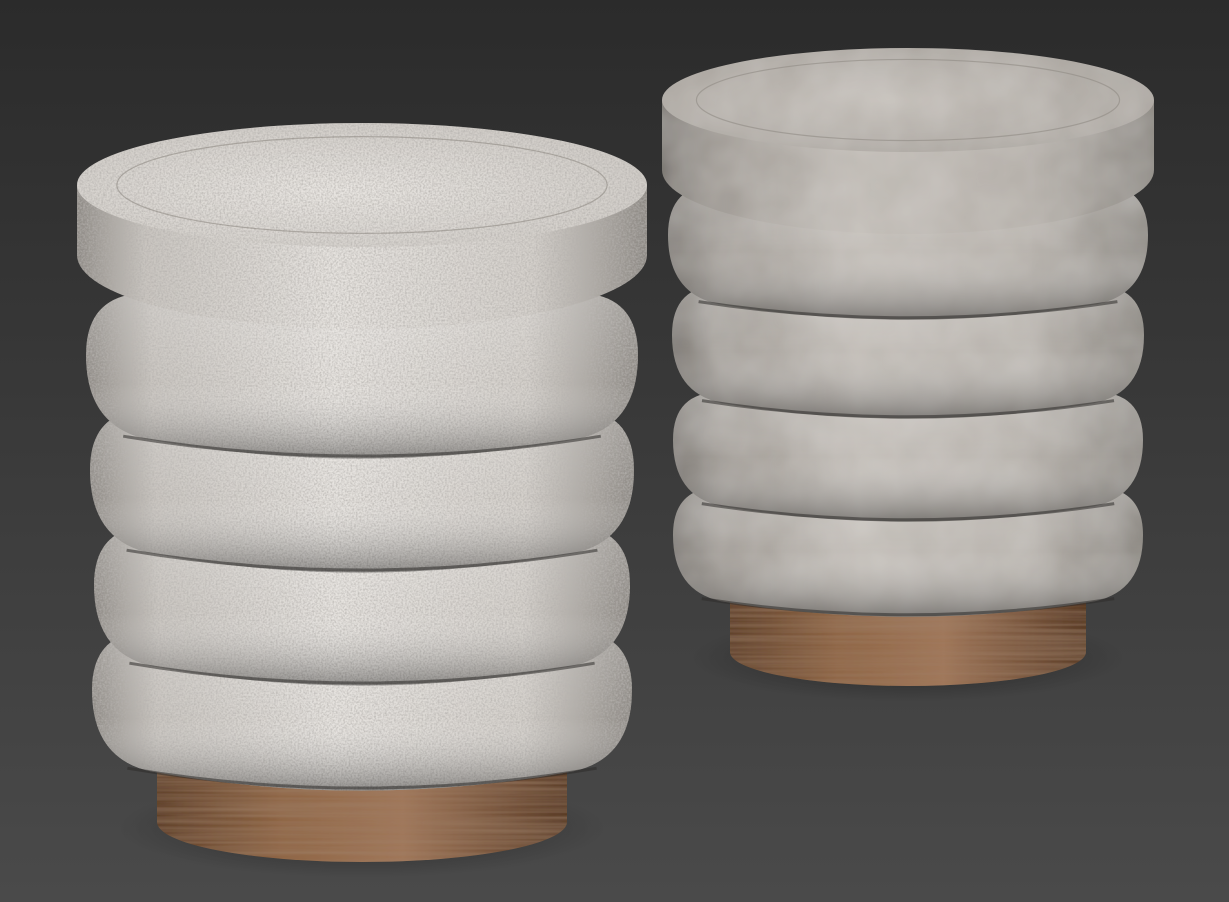  What do you see at coordinates (908, 141) in the screenshot?
I see `velvet-fabric-seat-top` at bounding box center [908, 141].